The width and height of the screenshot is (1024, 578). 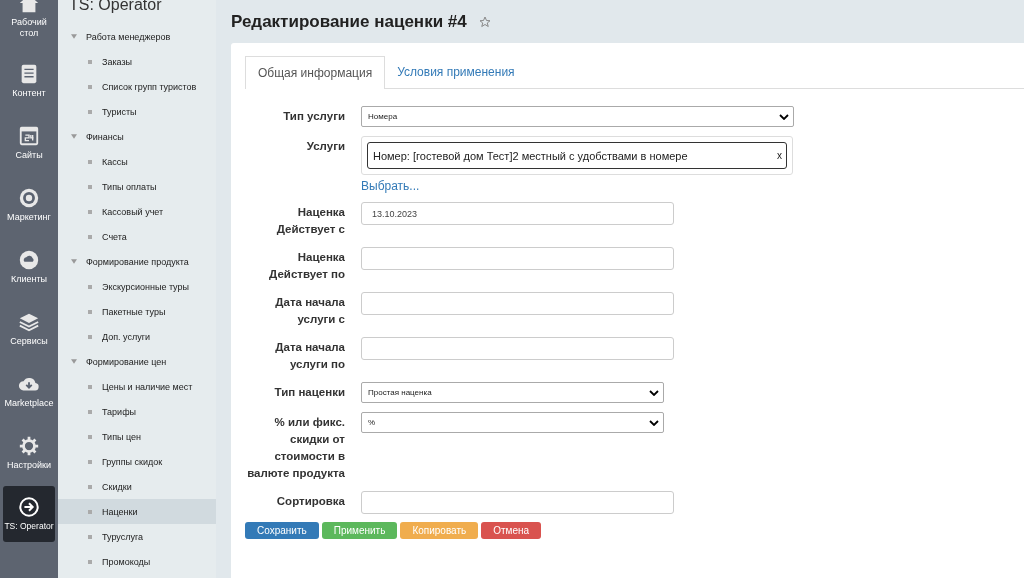 I want to click on gear-icon, so click(x=29, y=446).